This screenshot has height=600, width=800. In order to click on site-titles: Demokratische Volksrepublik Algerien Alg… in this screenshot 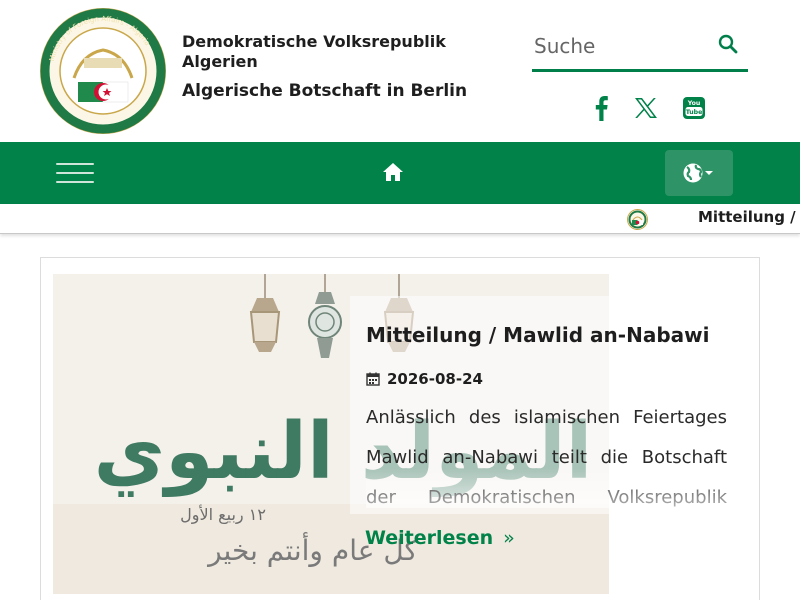, I will do `click(342, 67)`.